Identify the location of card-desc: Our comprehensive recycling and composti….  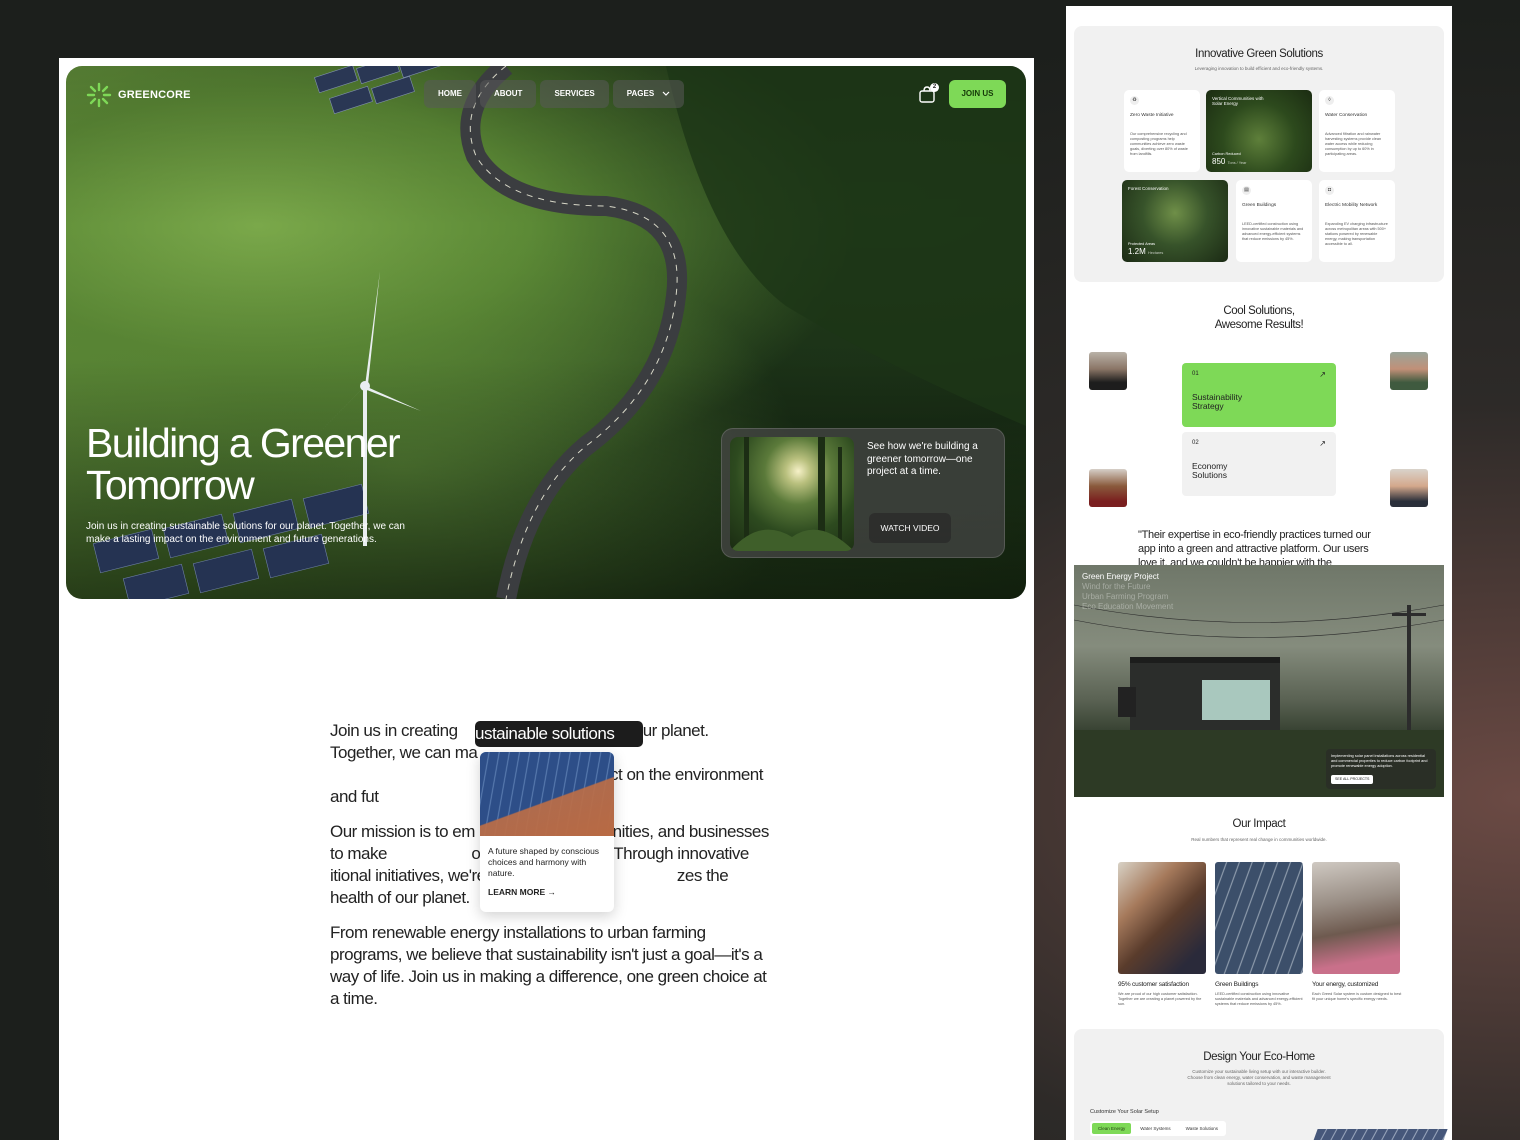
(1159, 144).